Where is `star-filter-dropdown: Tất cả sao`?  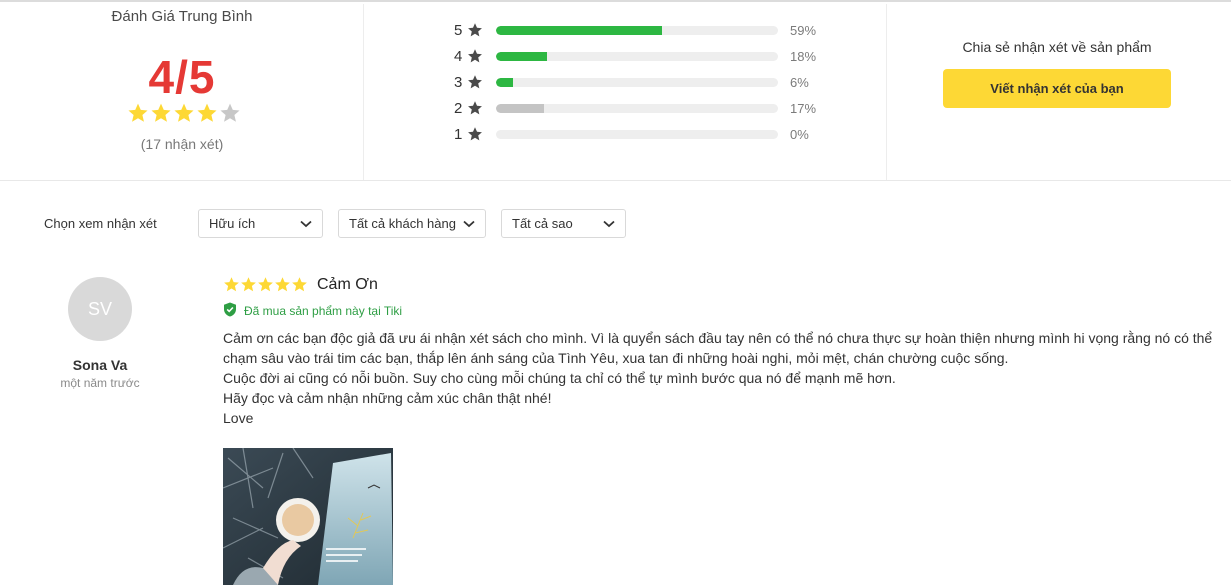 star-filter-dropdown: Tất cả sao is located at coordinates (563, 223).